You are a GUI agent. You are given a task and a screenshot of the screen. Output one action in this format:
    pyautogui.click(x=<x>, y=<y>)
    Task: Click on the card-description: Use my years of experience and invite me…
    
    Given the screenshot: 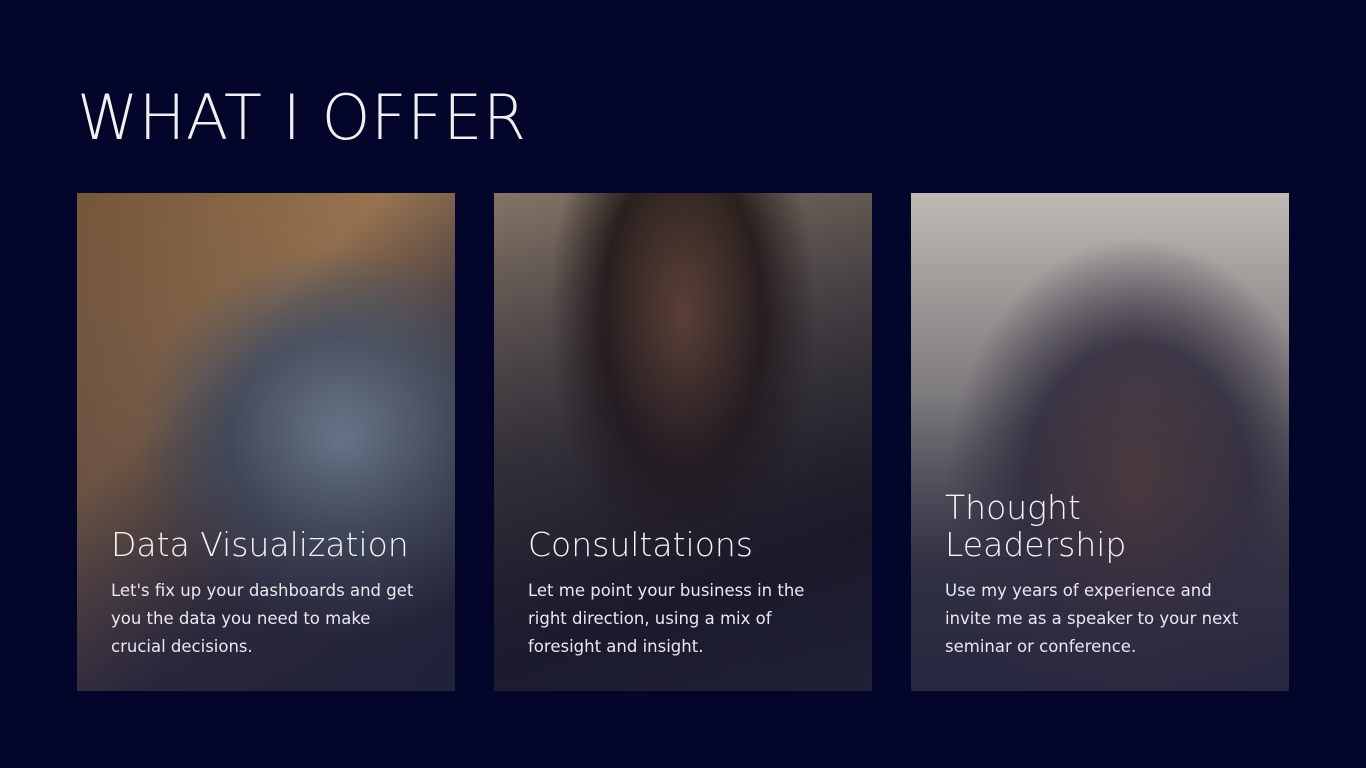 What is the action you would take?
    pyautogui.click(x=1092, y=618)
    